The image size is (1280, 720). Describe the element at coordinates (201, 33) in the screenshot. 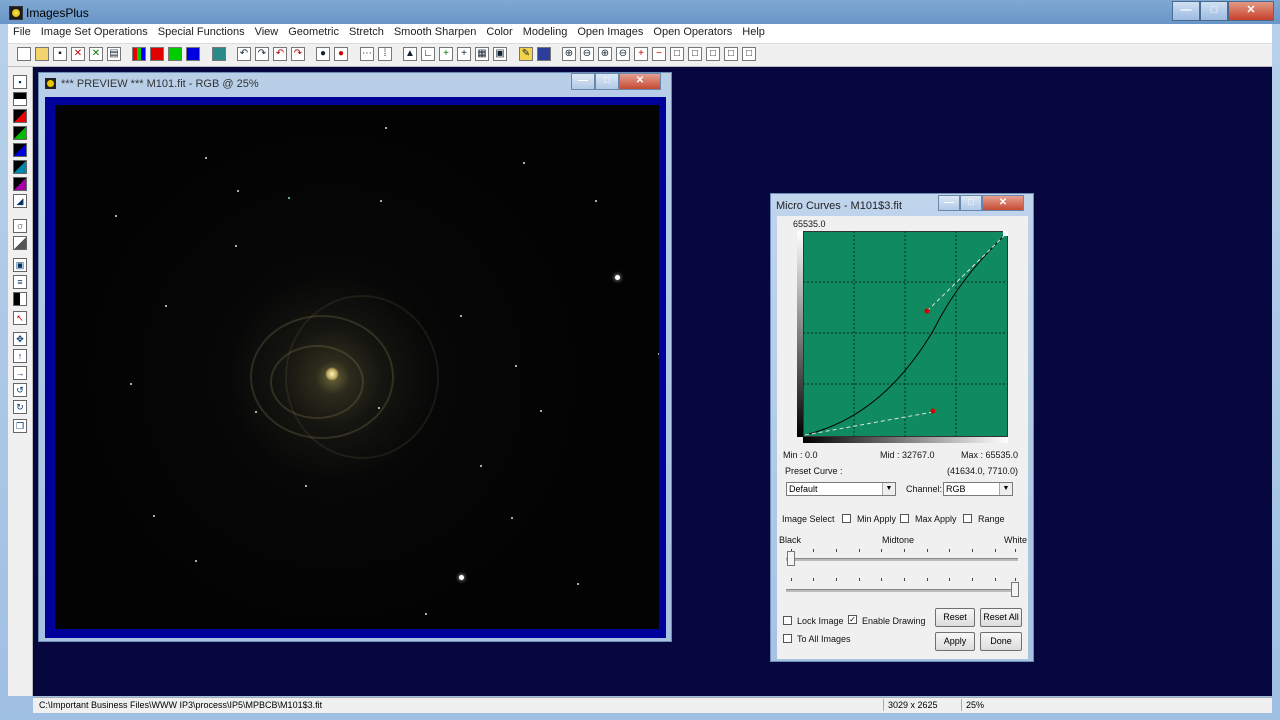

I see `menu-special-functions: Special Functions` at that location.